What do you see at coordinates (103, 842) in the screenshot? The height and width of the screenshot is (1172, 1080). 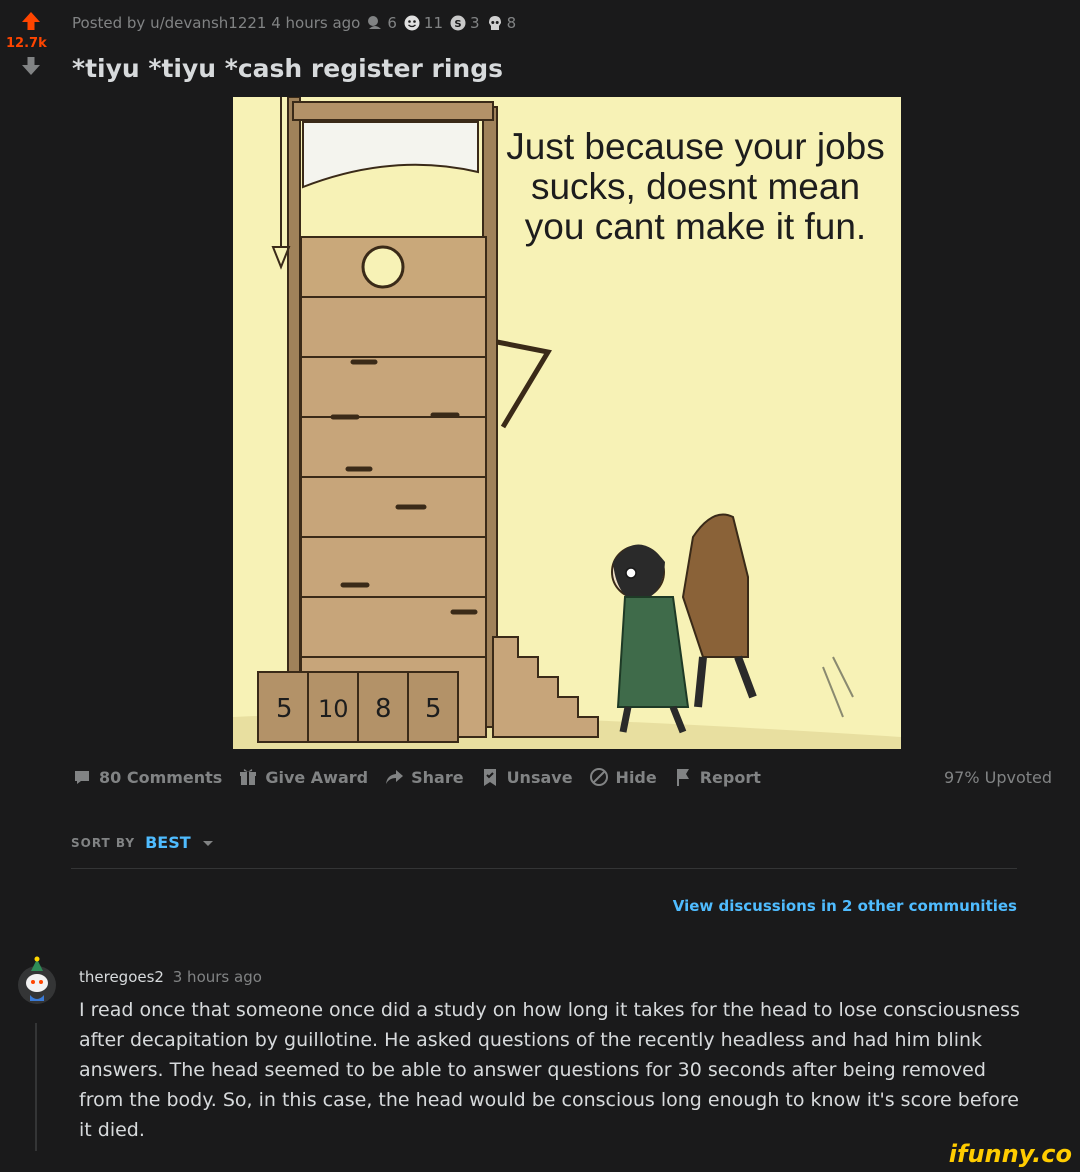 I see `sort-label: SORT BY` at bounding box center [103, 842].